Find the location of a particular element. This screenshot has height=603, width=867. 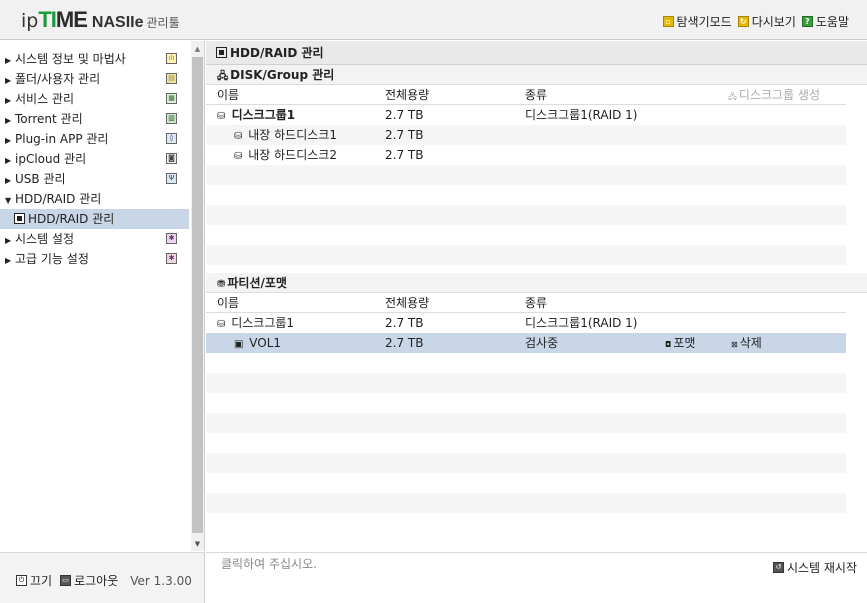

hdd-size: 2.7 TB is located at coordinates (404, 155).